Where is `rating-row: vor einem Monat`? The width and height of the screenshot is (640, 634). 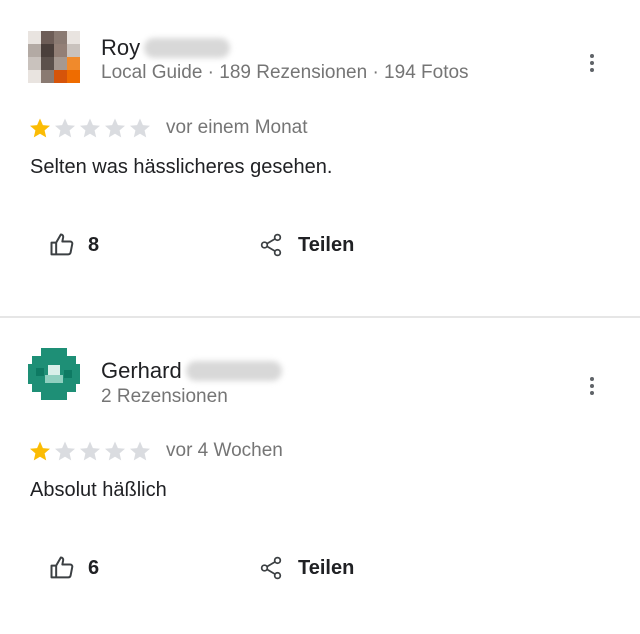
rating-row: vor einem Monat is located at coordinates (168, 128).